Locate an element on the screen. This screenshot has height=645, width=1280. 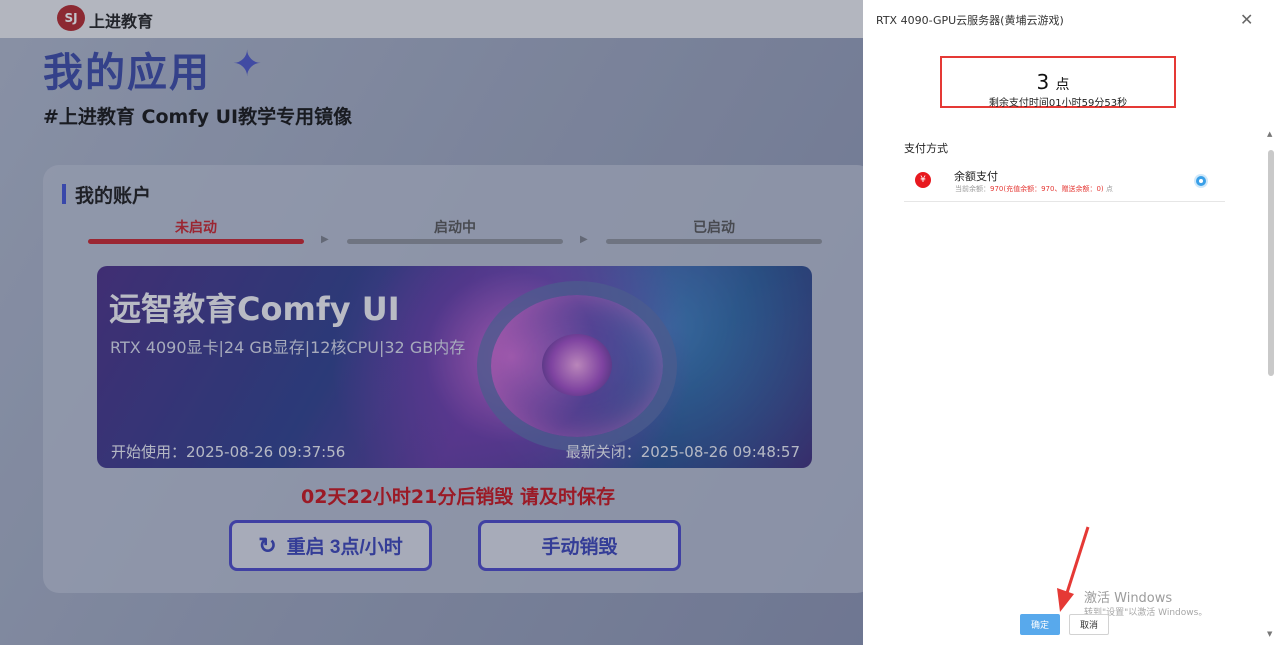
yuan-icon: ¥ is located at coordinates (923, 180).